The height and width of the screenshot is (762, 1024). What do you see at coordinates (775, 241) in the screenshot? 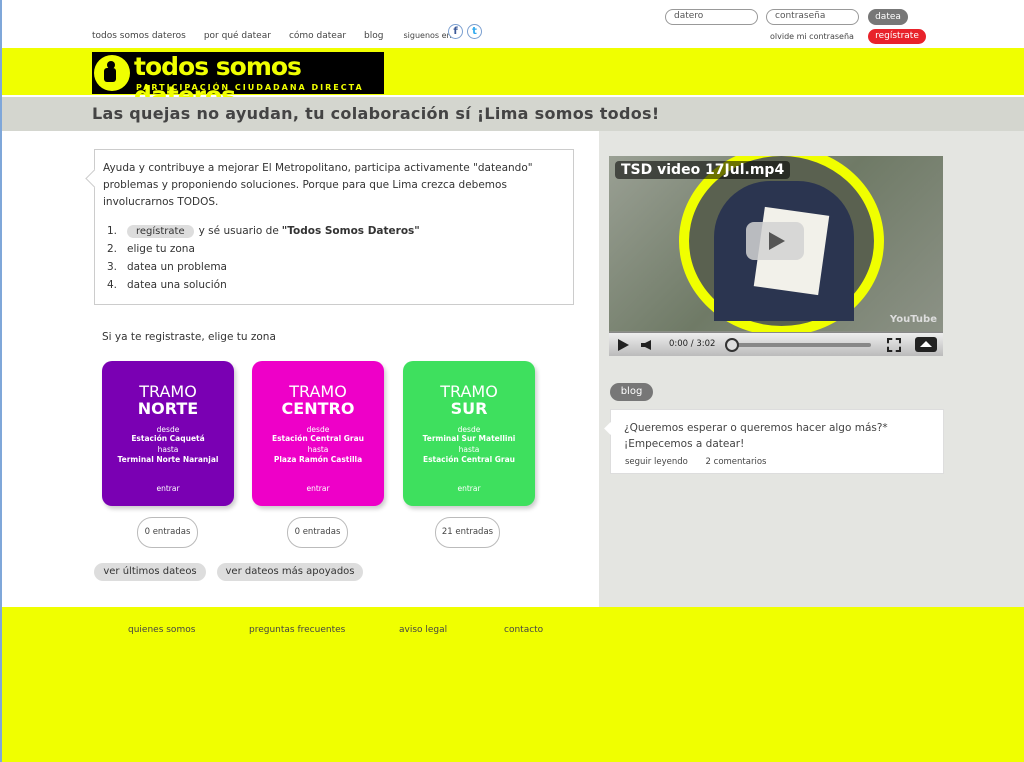
I see `play-overlay-icon` at bounding box center [775, 241].